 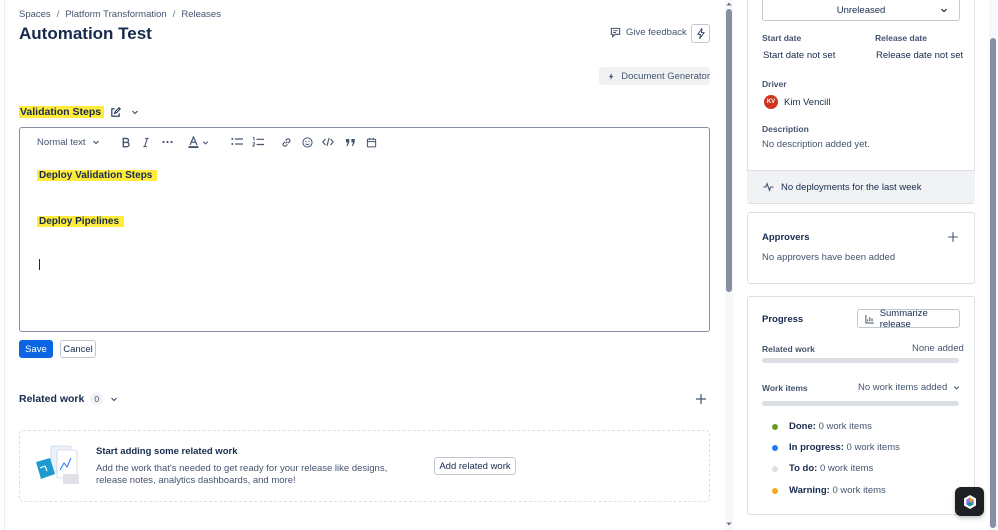 What do you see at coordinates (729, 4) in the screenshot?
I see `scroll-up-arrow-icon` at bounding box center [729, 4].